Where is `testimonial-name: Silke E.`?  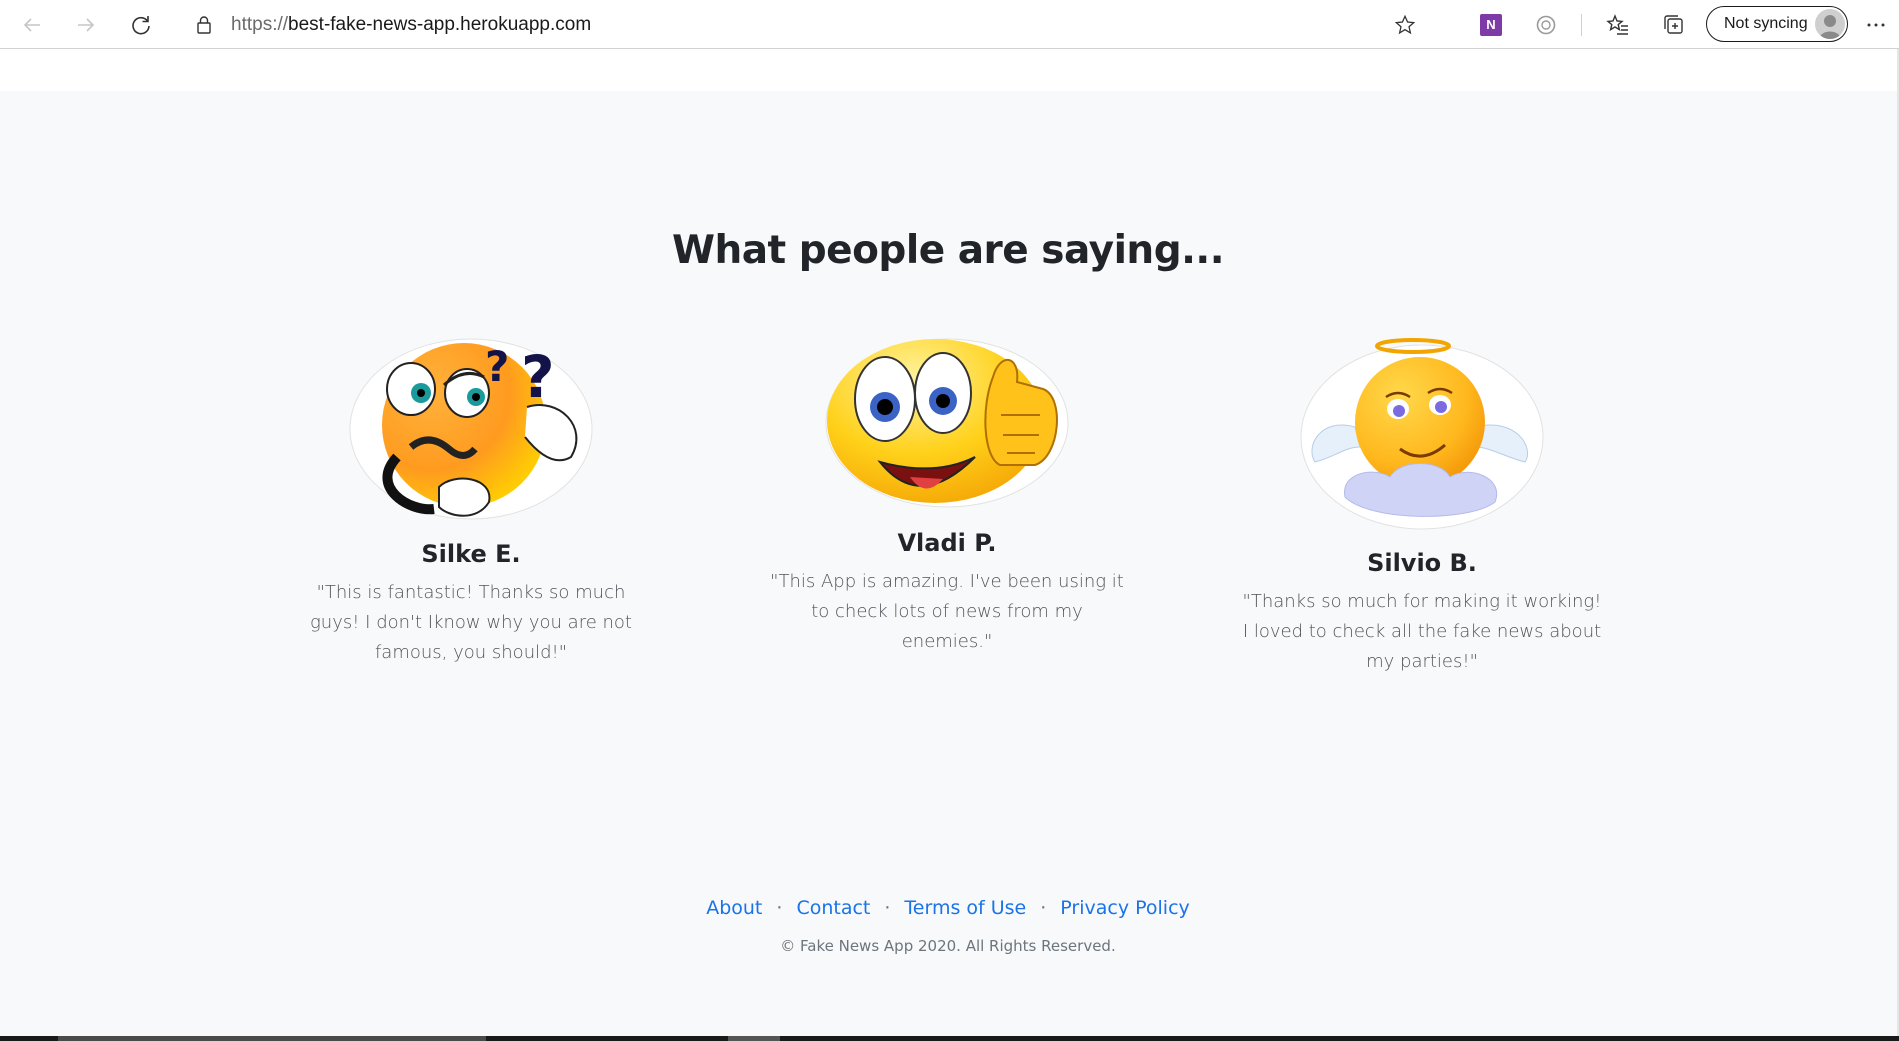 testimonial-name: Silke E. is located at coordinates (471, 554).